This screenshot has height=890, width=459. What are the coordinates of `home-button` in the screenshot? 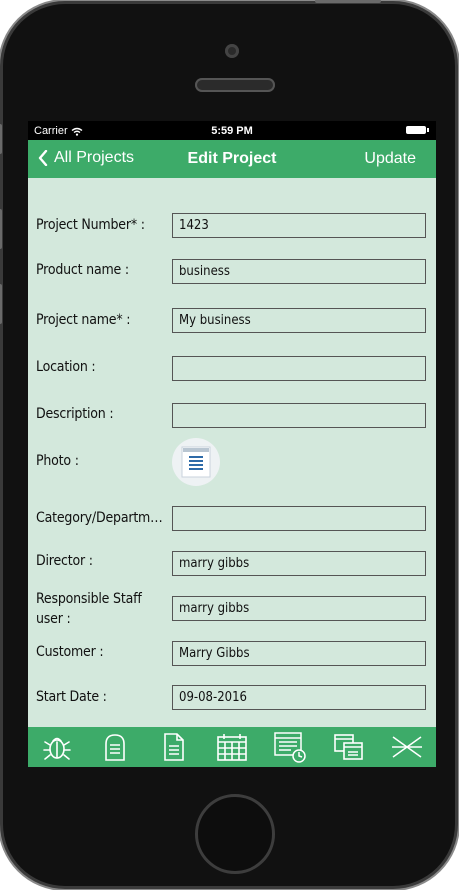 It's located at (235, 834).